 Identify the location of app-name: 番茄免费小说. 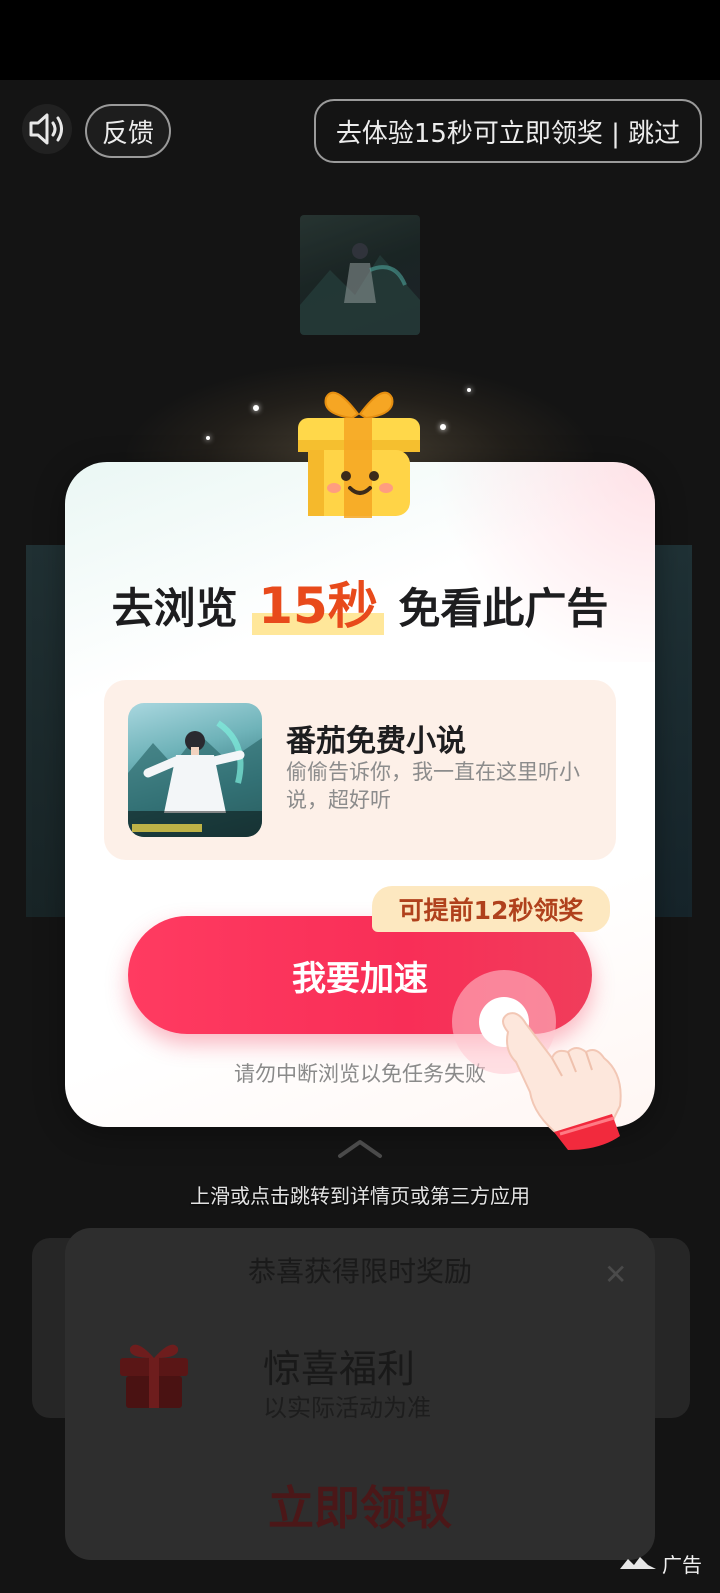
(376, 741).